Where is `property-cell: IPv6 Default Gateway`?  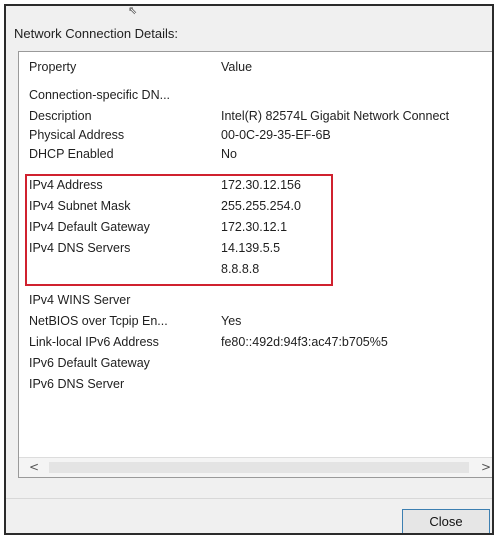 property-cell: IPv6 Default Gateway is located at coordinates (89, 363).